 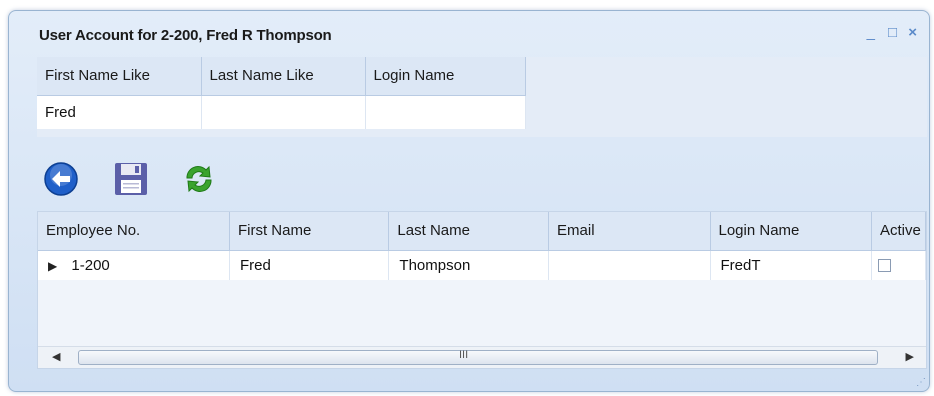 What do you see at coordinates (199, 179) in the screenshot?
I see `refresh-icon` at bounding box center [199, 179].